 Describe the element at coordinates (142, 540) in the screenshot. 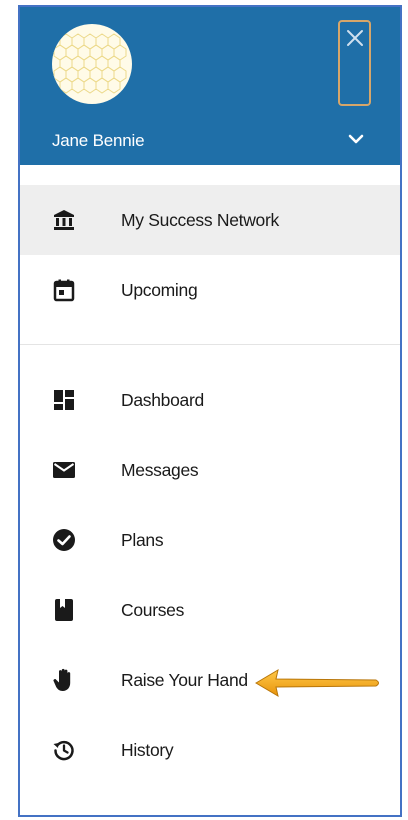

I see `nav-label: Plans` at that location.